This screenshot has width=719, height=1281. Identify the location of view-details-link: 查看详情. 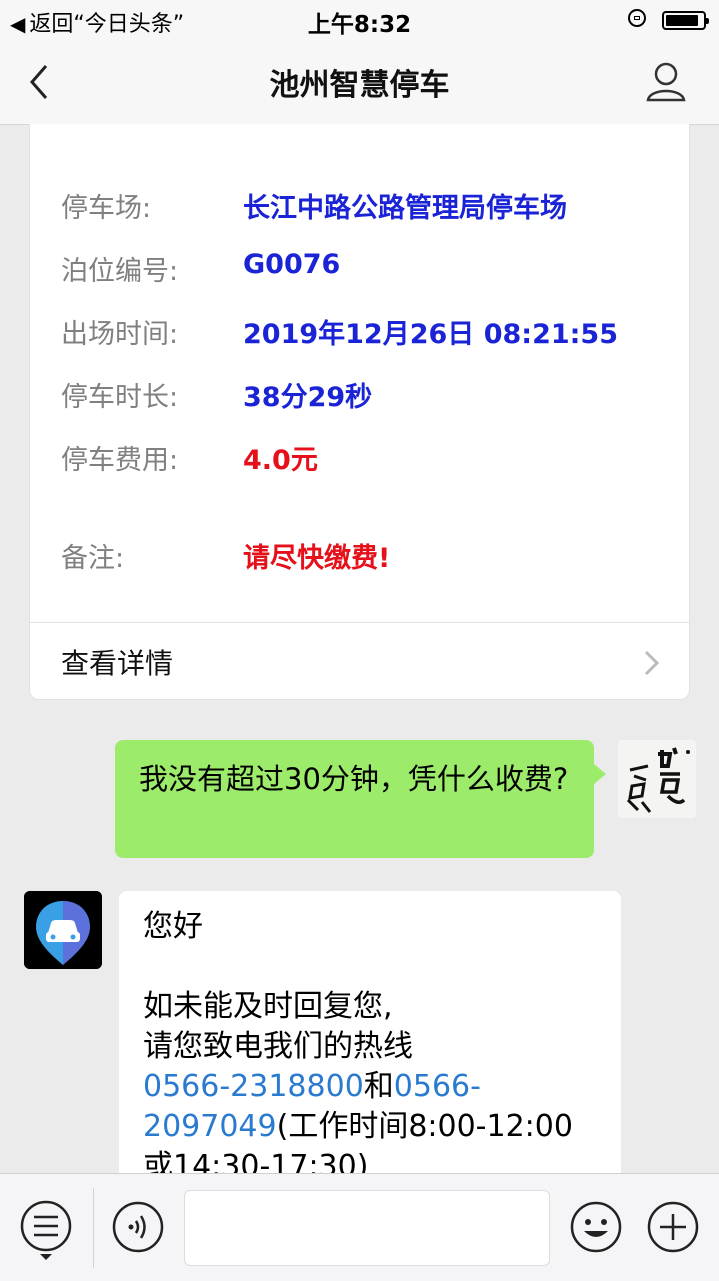
(117, 662).